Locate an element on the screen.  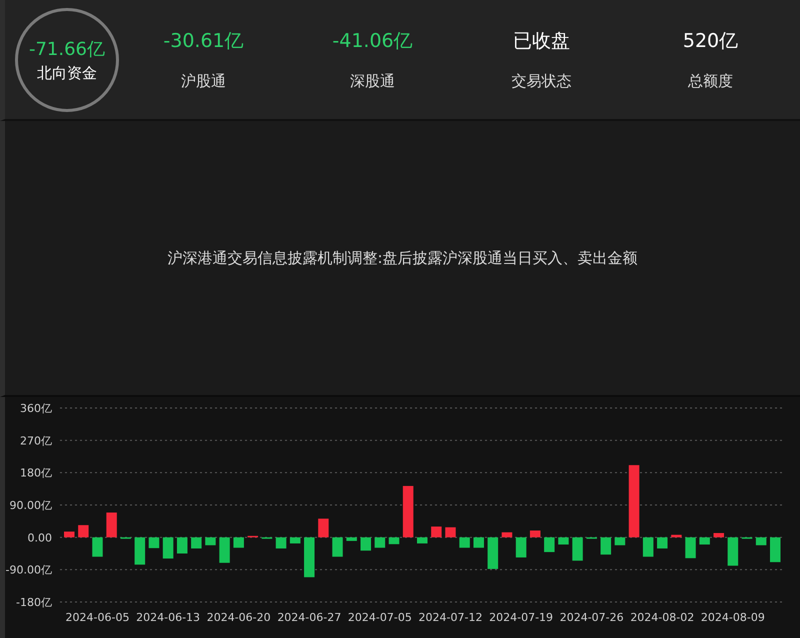
stat-value: -30.61亿 is located at coordinates (203, 41).